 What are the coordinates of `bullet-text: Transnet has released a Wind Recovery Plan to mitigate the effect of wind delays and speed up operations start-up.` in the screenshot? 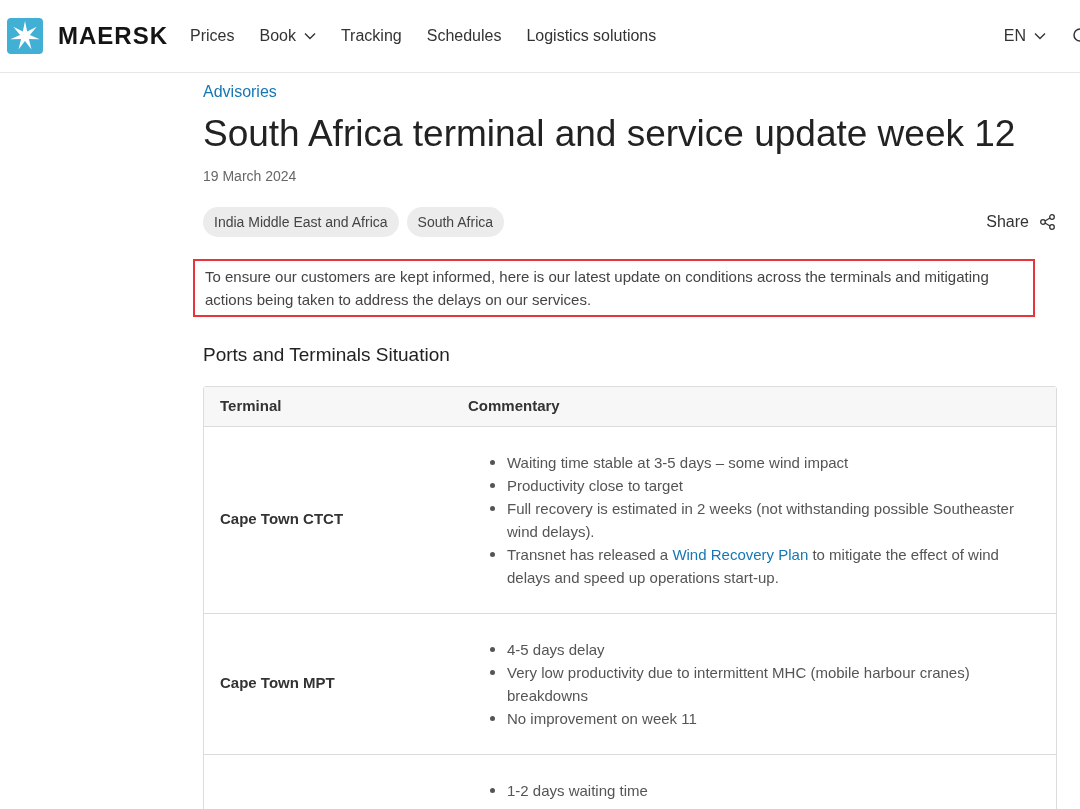 It's located at (753, 566).